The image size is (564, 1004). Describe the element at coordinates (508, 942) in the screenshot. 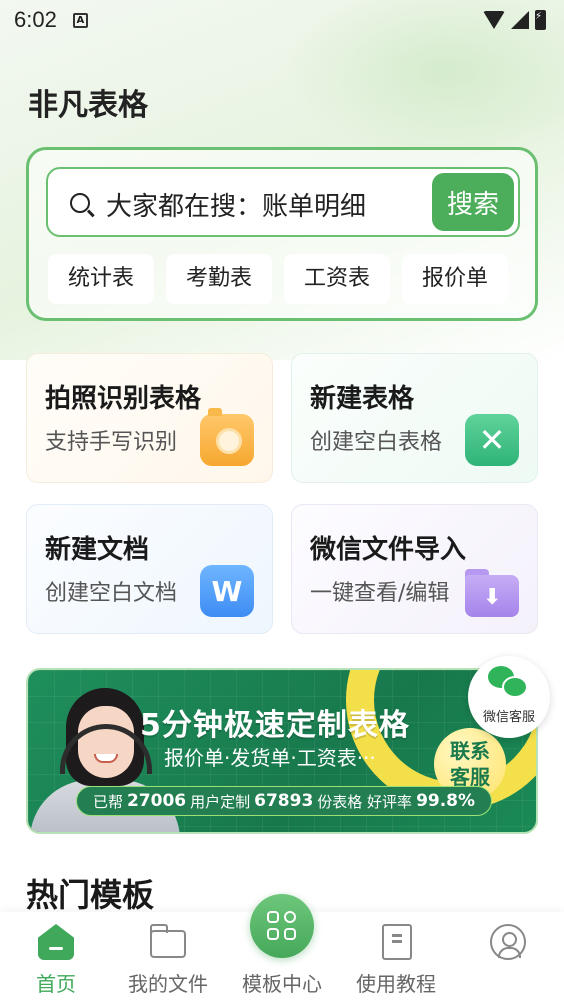

I see `user-icon` at that location.